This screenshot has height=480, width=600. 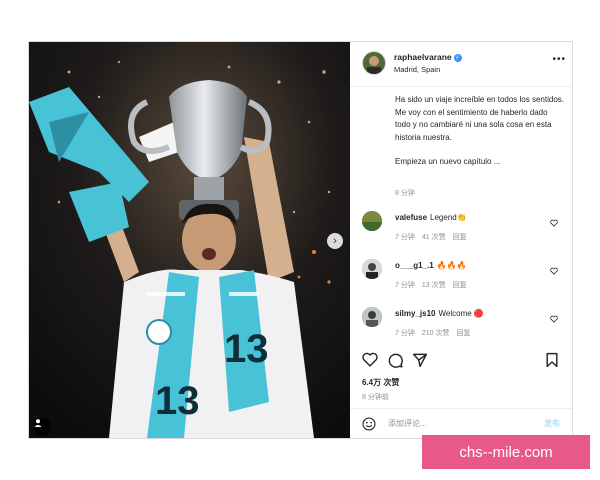 I want to click on post-location: Madrid, Spain, so click(x=417, y=69).